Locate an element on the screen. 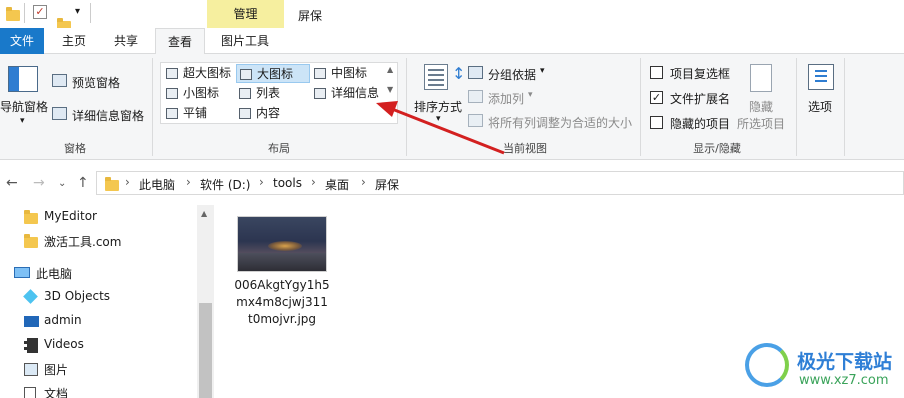  file-thumbnail is located at coordinates (282, 244).